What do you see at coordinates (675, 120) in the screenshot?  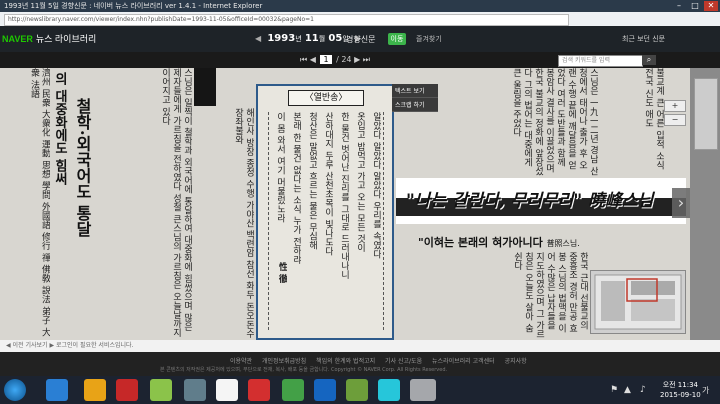 I see `zoom-out-button: −` at bounding box center [675, 120].